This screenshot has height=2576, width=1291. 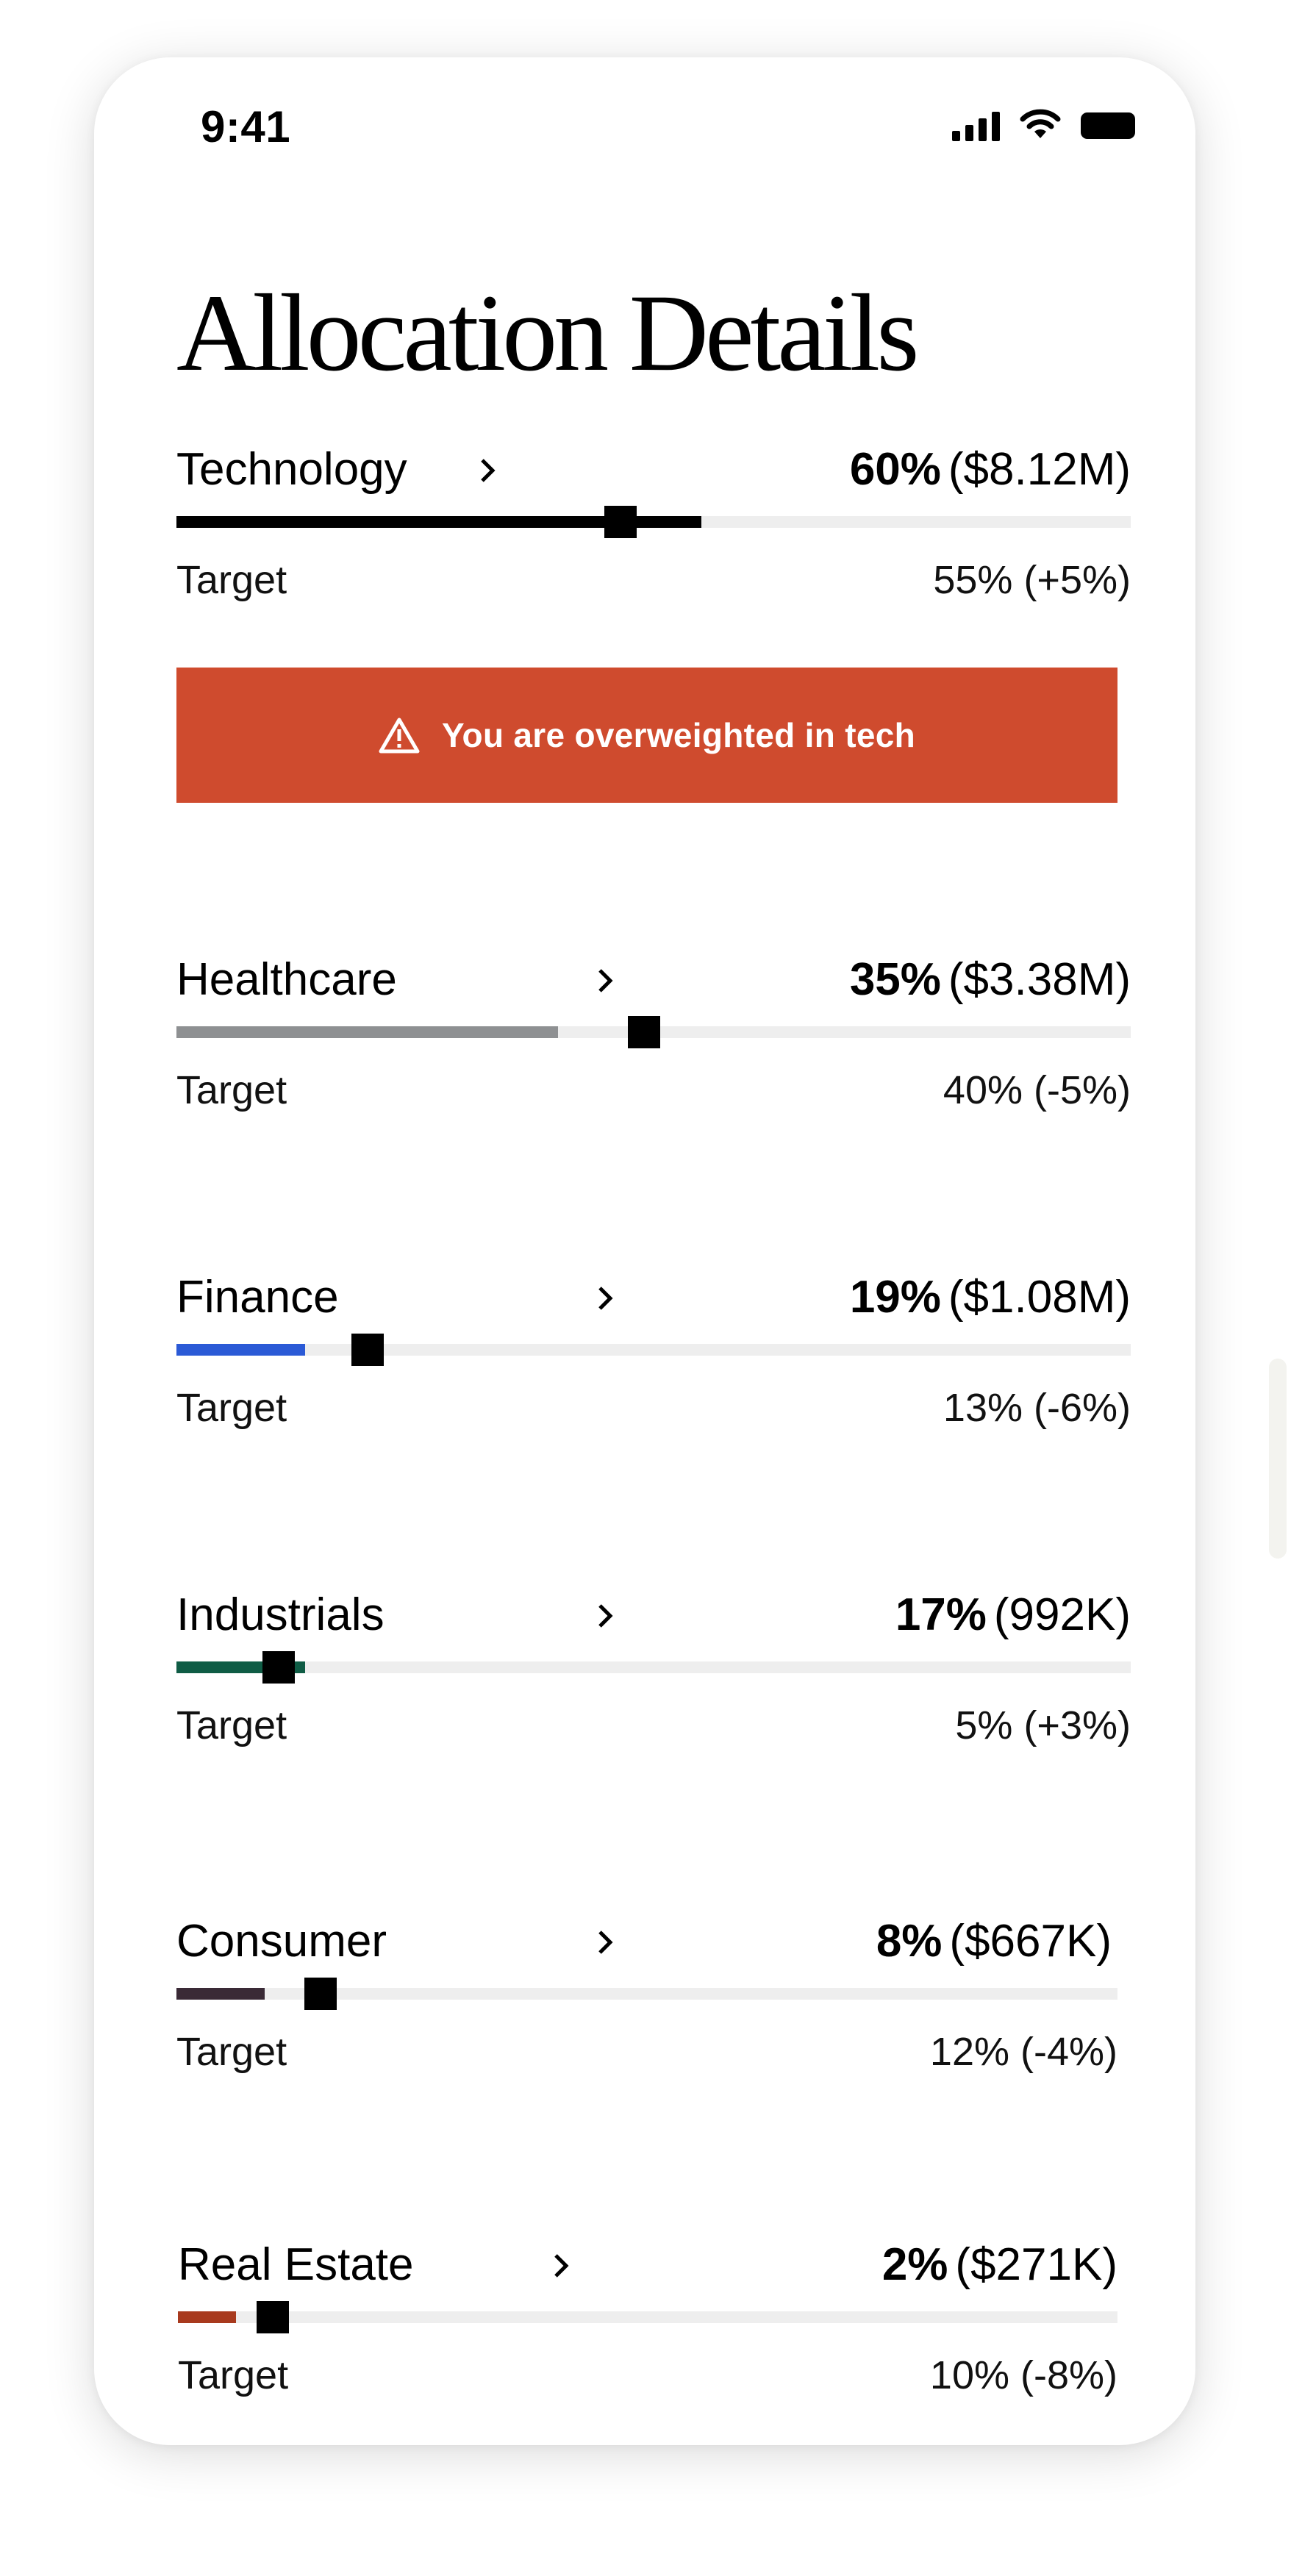 What do you see at coordinates (548, 333) in the screenshot?
I see `page-title: Allocation Details` at bounding box center [548, 333].